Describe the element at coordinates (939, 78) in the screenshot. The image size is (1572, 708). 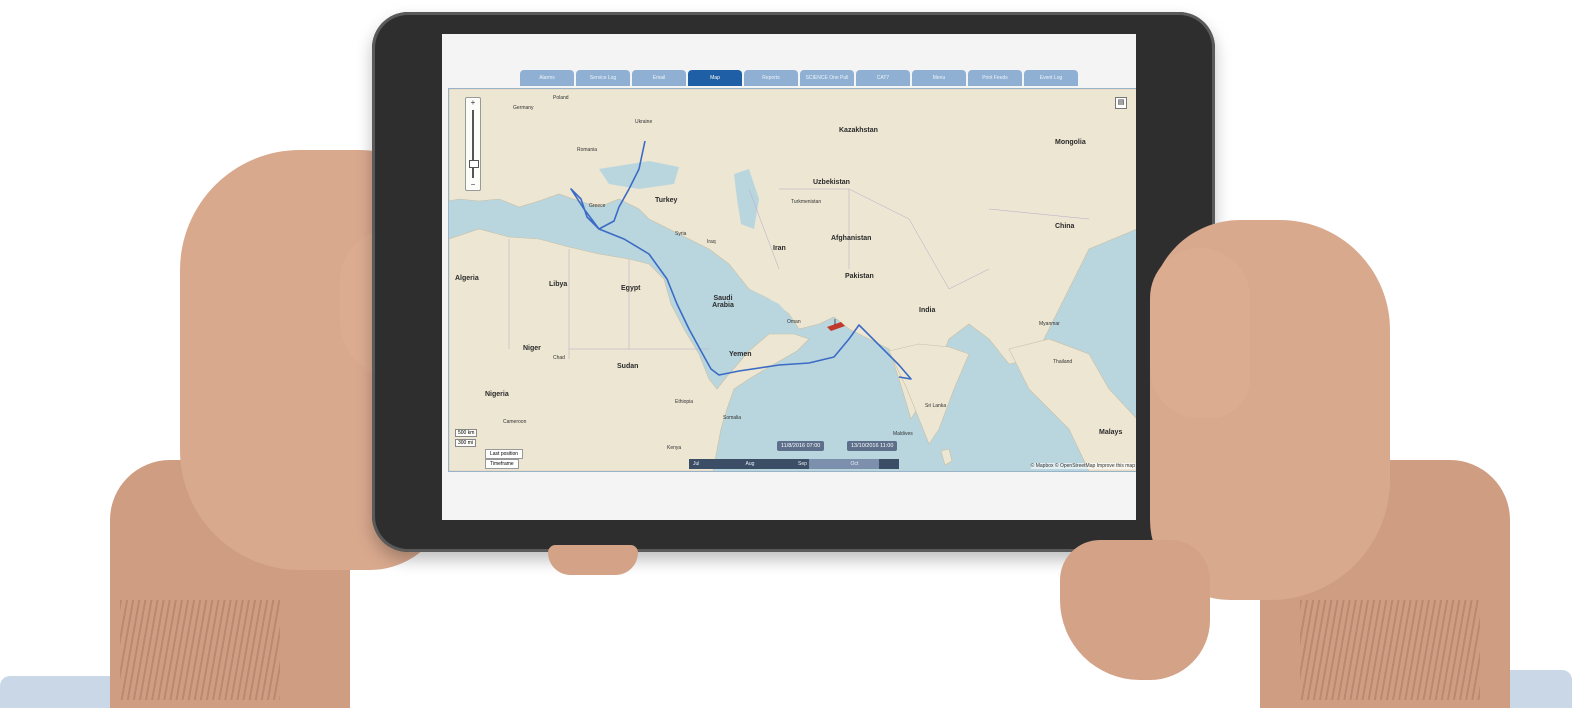
I see `tab-menu: Menu` at that location.